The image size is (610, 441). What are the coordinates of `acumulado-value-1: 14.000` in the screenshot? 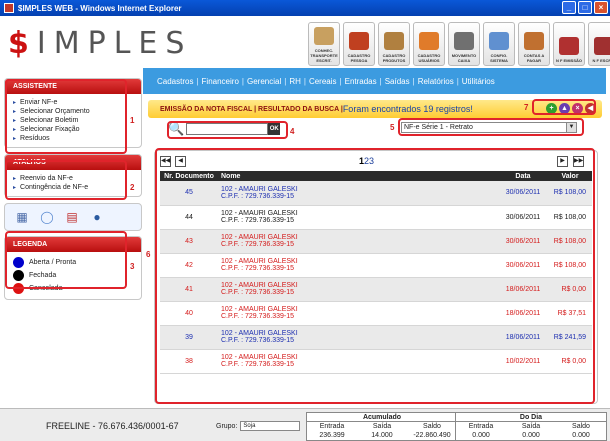 It's located at (382, 435).